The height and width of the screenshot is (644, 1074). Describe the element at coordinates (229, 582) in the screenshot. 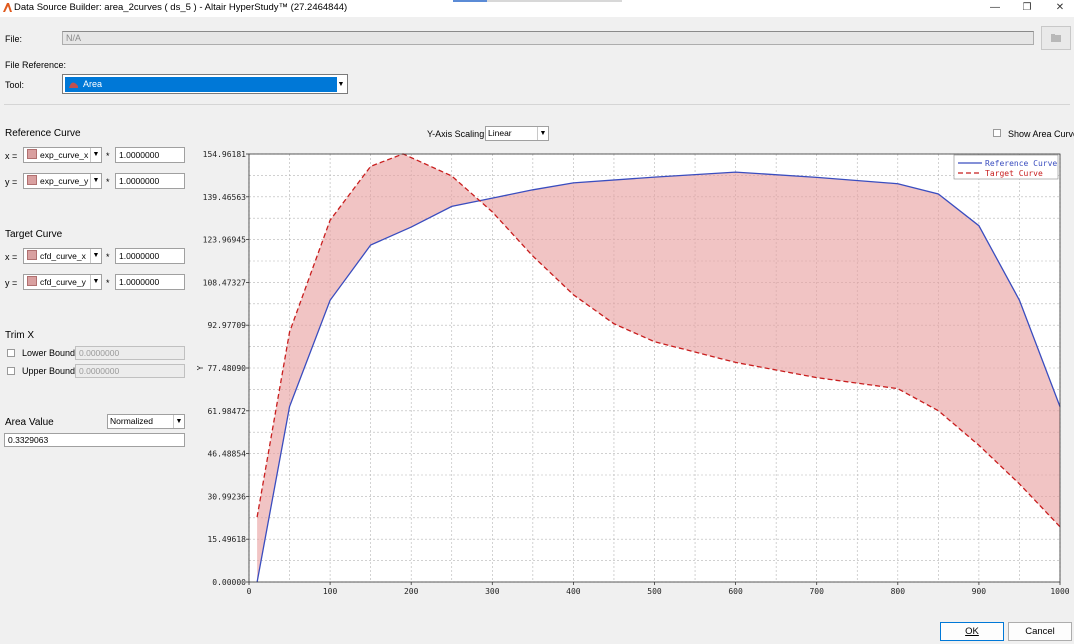

I see `y-tick-label: 0.00000` at that location.